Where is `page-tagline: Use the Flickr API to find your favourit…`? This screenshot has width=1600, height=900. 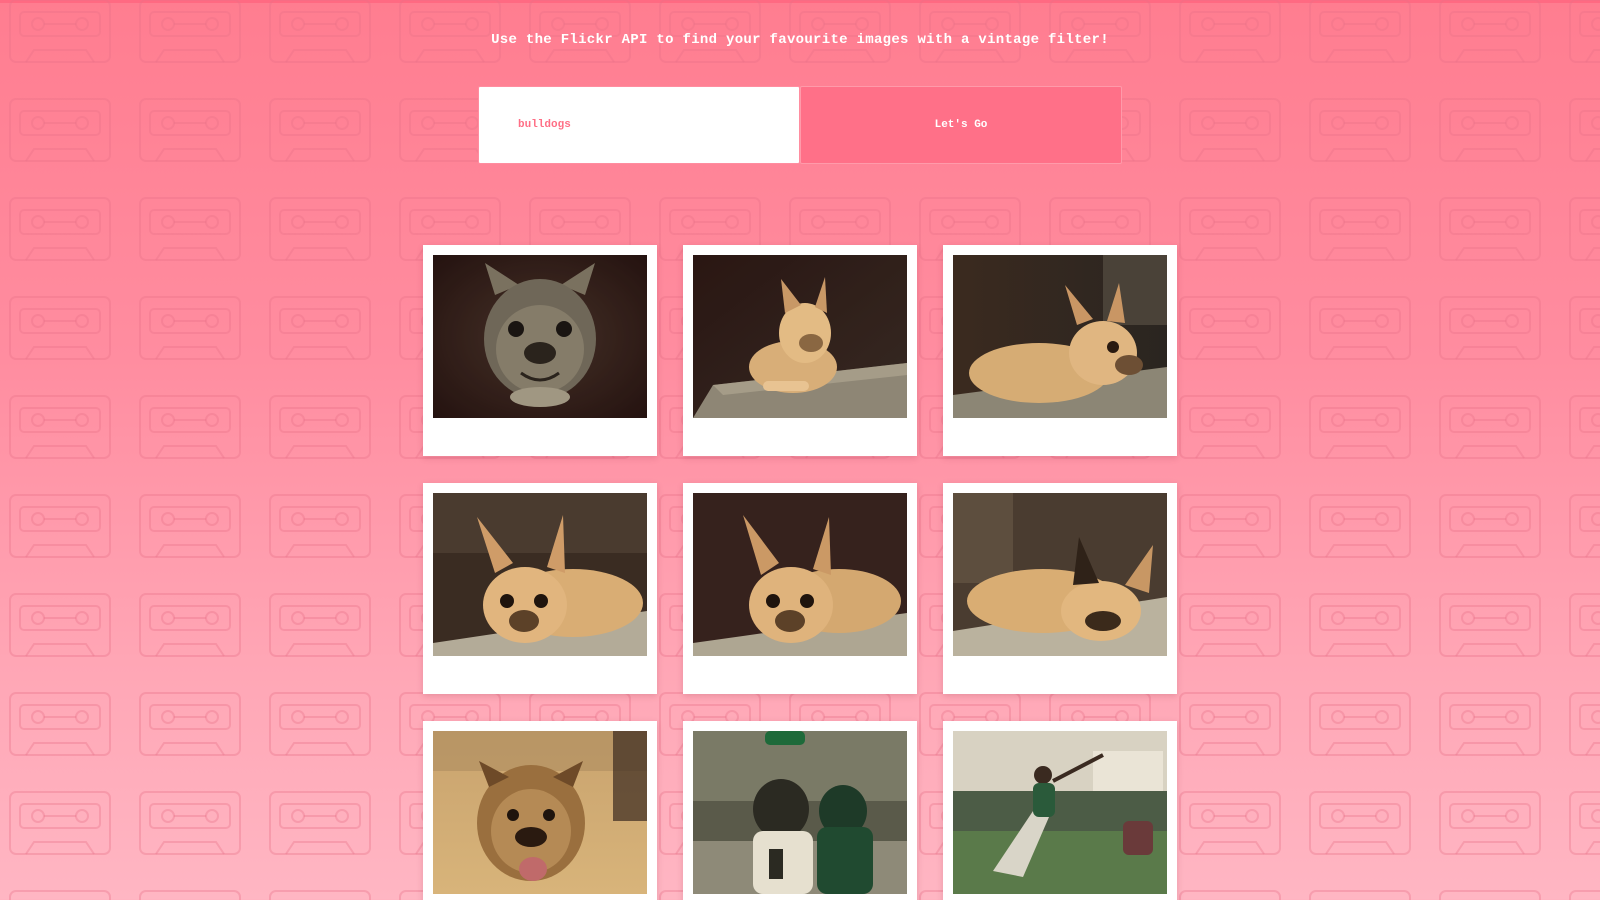
page-tagline: Use the Flickr API to find your favourit… is located at coordinates (800, 40).